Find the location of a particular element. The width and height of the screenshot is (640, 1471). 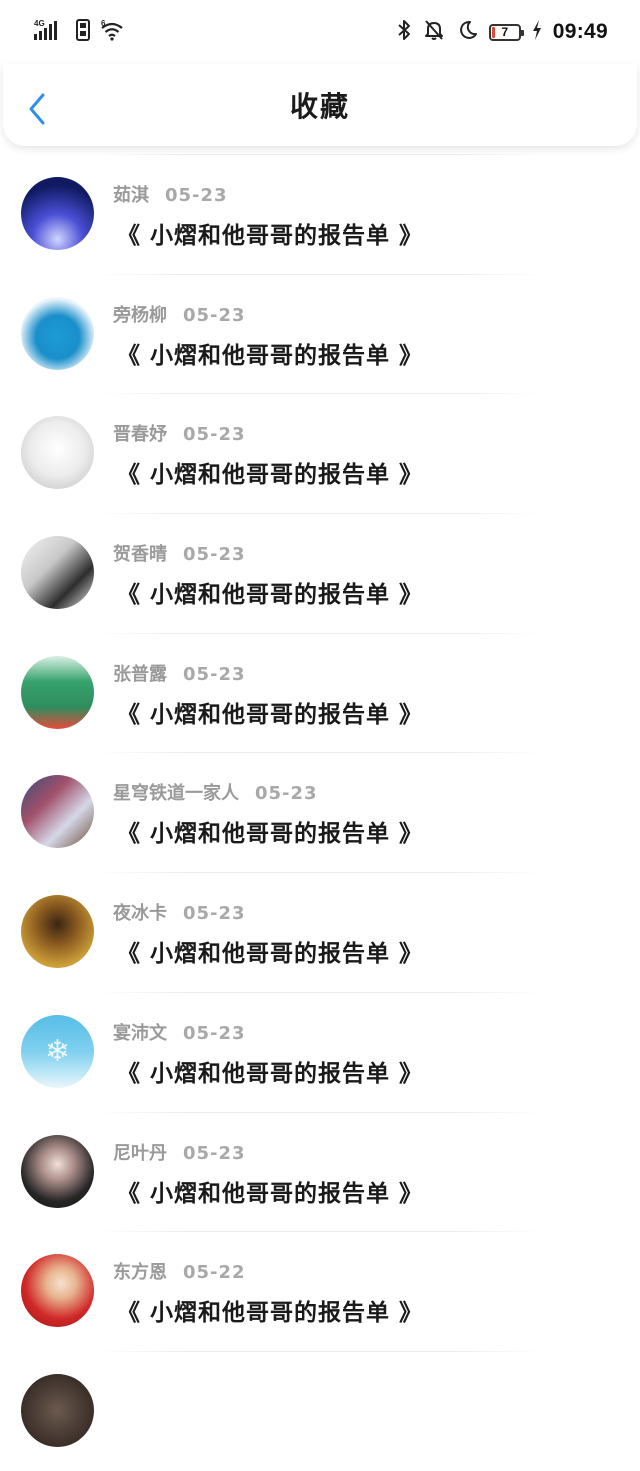

game-characters-icon is located at coordinates (57, 811).